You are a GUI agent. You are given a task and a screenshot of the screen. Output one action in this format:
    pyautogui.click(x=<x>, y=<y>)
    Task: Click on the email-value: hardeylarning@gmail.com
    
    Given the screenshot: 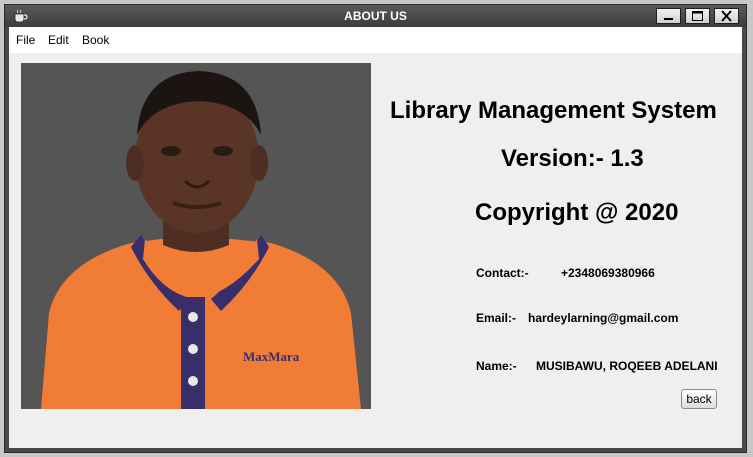 What is the action you would take?
    pyautogui.click(x=603, y=318)
    